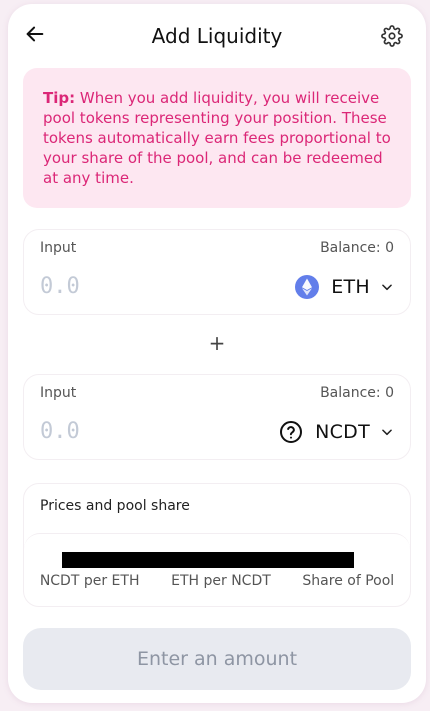 The width and height of the screenshot is (430, 711). I want to click on prices-values: NCDT per ETH ETH per NCDT Share of Pool, so click(217, 570).